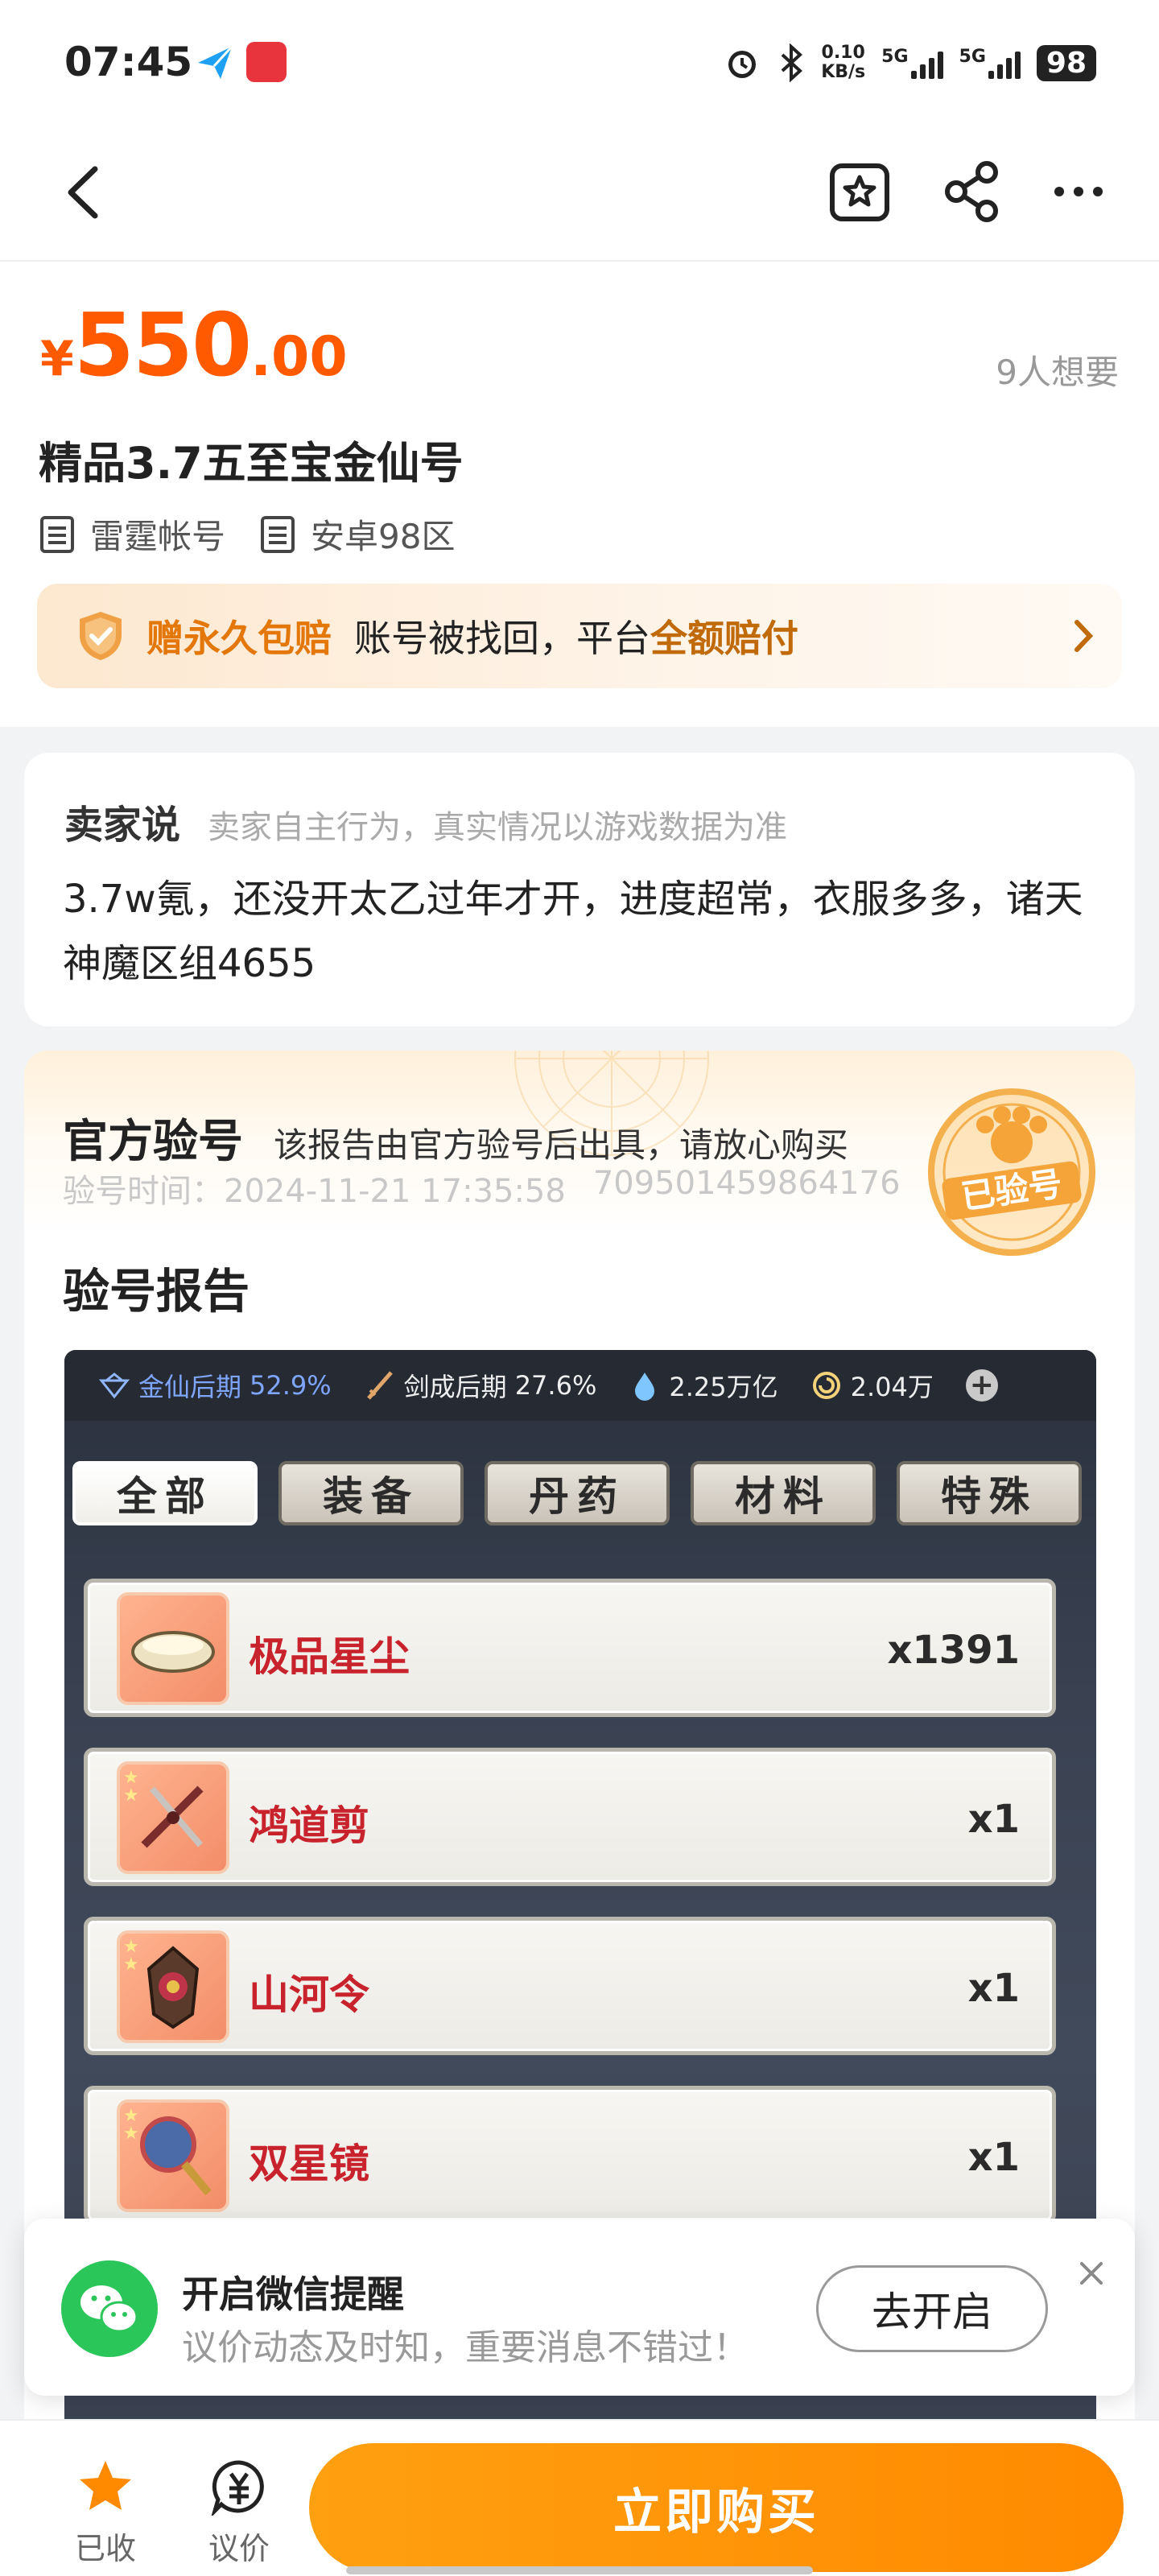  What do you see at coordinates (173, 1986) in the screenshot?
I see `token-treasure-icon: ★ ★` at bounding box center [173, 1986].